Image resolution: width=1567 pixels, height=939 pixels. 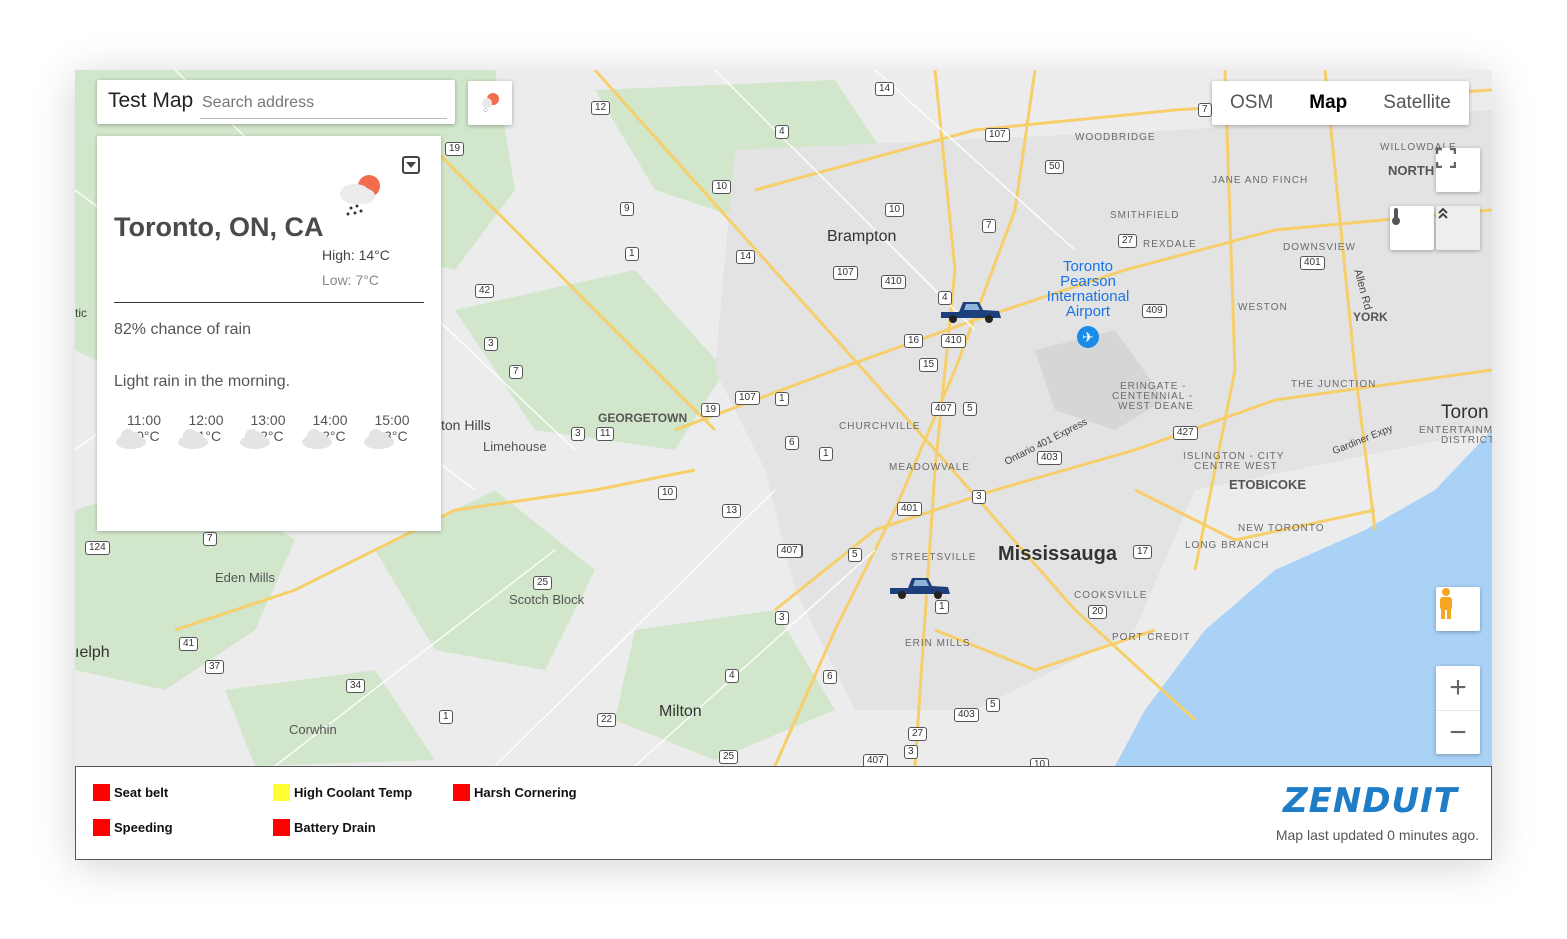 I want to click on label-etobicoke: ETOBICOKE, so click(x=1268, y=484).